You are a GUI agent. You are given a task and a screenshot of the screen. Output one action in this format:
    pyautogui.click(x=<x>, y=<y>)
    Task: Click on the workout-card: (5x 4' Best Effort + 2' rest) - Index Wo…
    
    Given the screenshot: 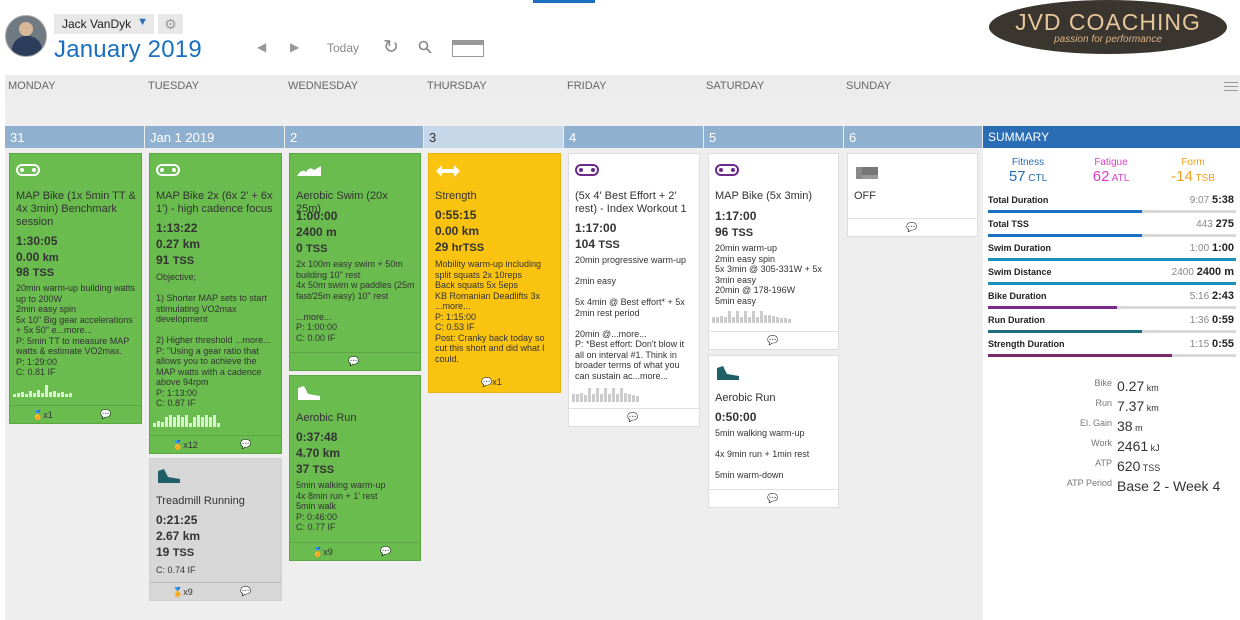 What is the action you would take?
    pyautogui.click(x=634, y=290)
    